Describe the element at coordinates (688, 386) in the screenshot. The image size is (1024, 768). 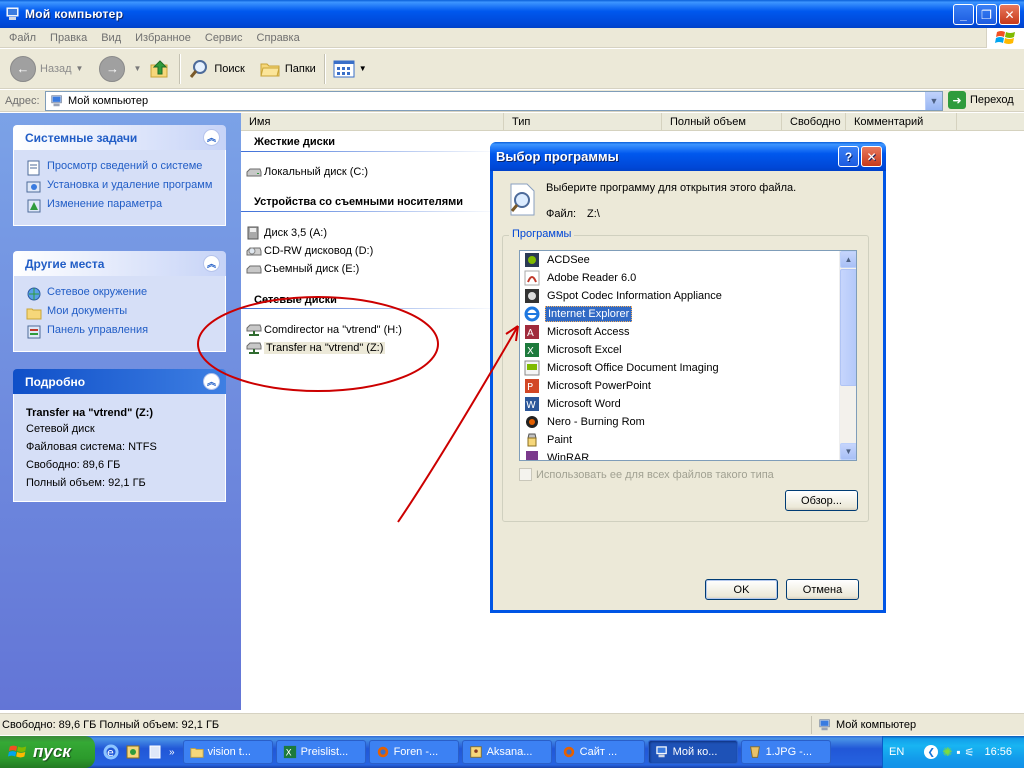
I see `program-item: P Microsoft PowerPoint` at that location.